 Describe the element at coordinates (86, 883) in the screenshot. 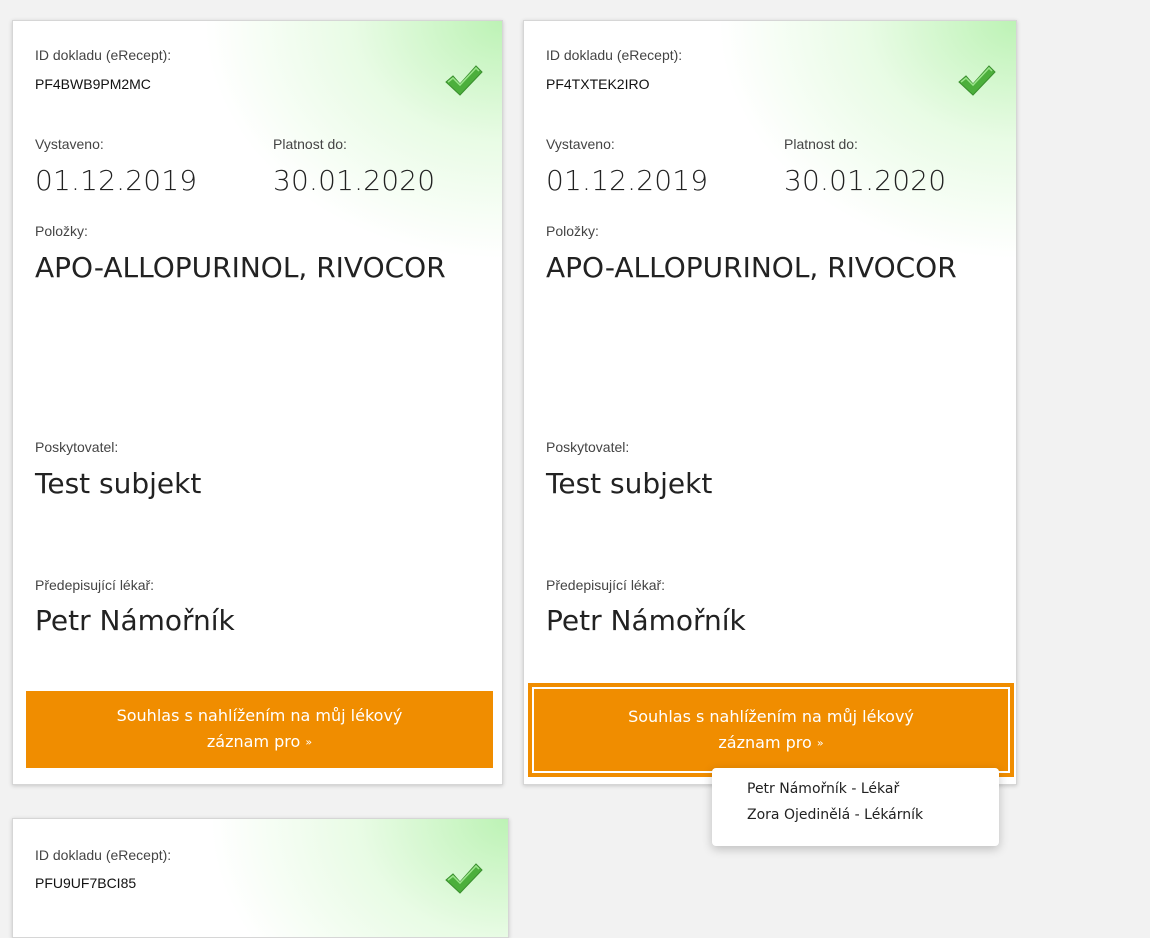

I see `id-value: PFU9UF7BCI85` at that location.